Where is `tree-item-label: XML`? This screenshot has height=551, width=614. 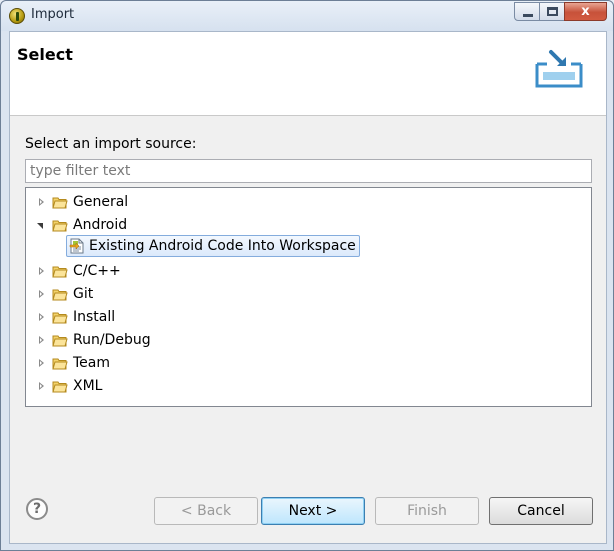 tree-item-label: XML is located at coordinates (88, 386).